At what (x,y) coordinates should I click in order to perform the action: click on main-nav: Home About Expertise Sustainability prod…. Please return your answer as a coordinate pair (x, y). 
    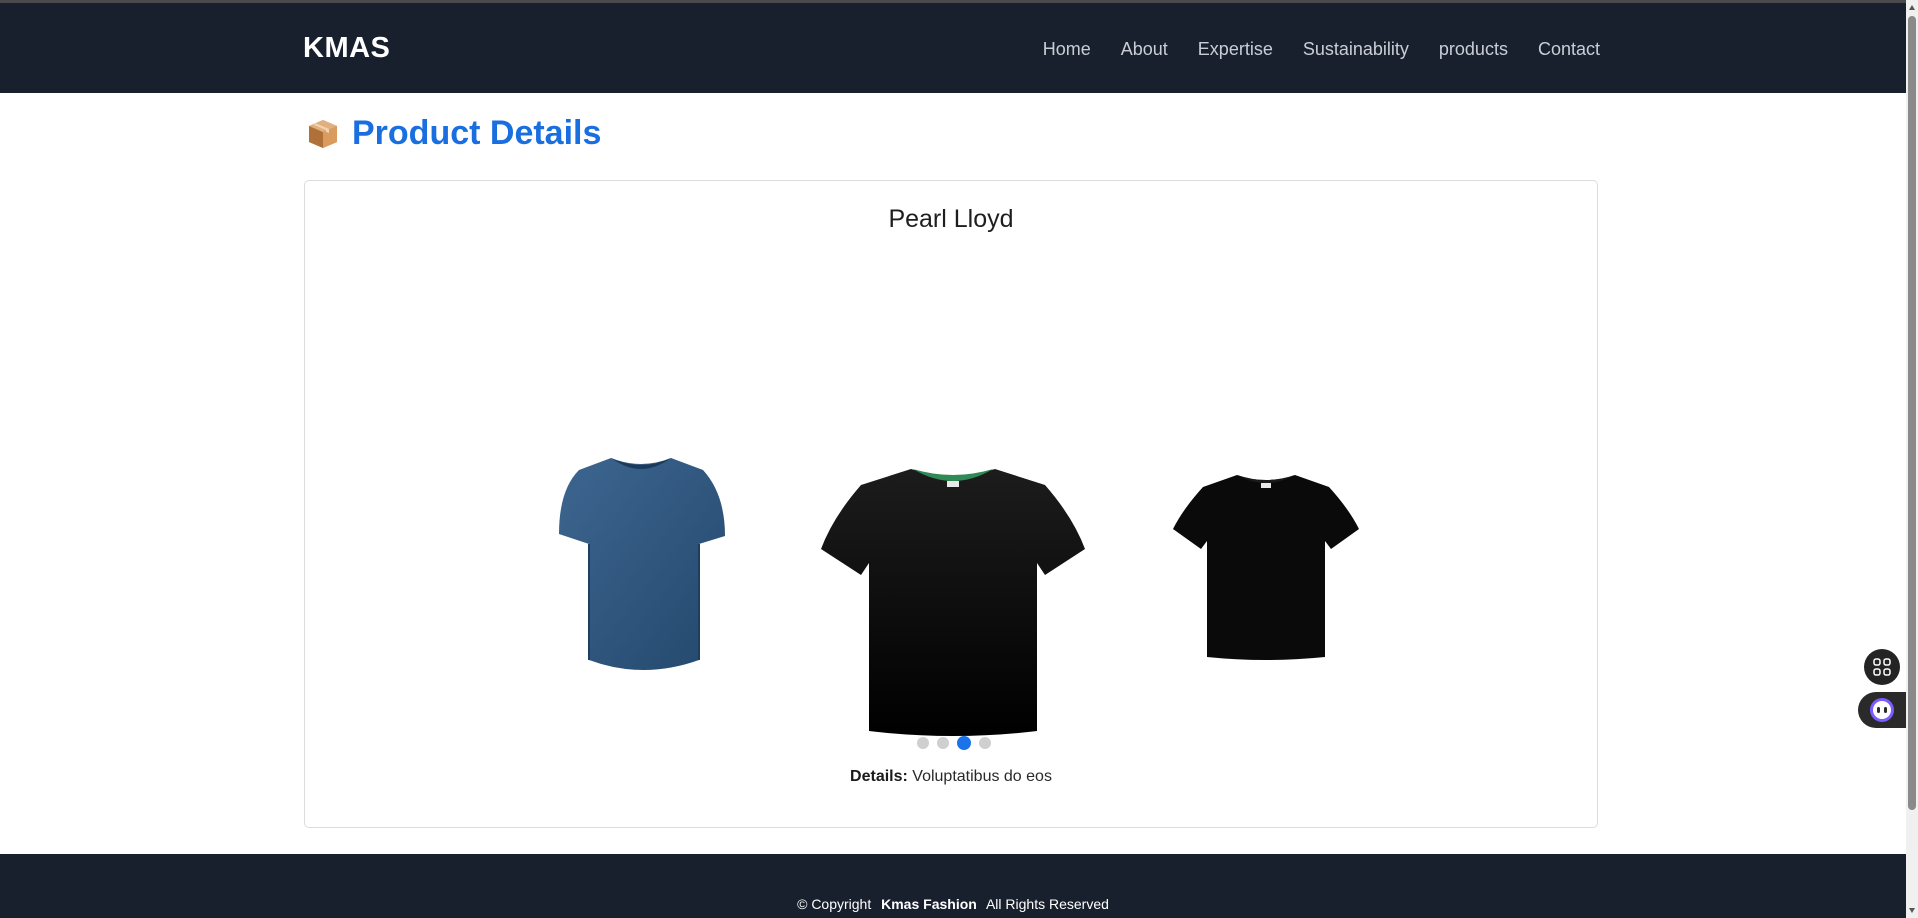
    Looking at the image, I should click on (1321, 49).